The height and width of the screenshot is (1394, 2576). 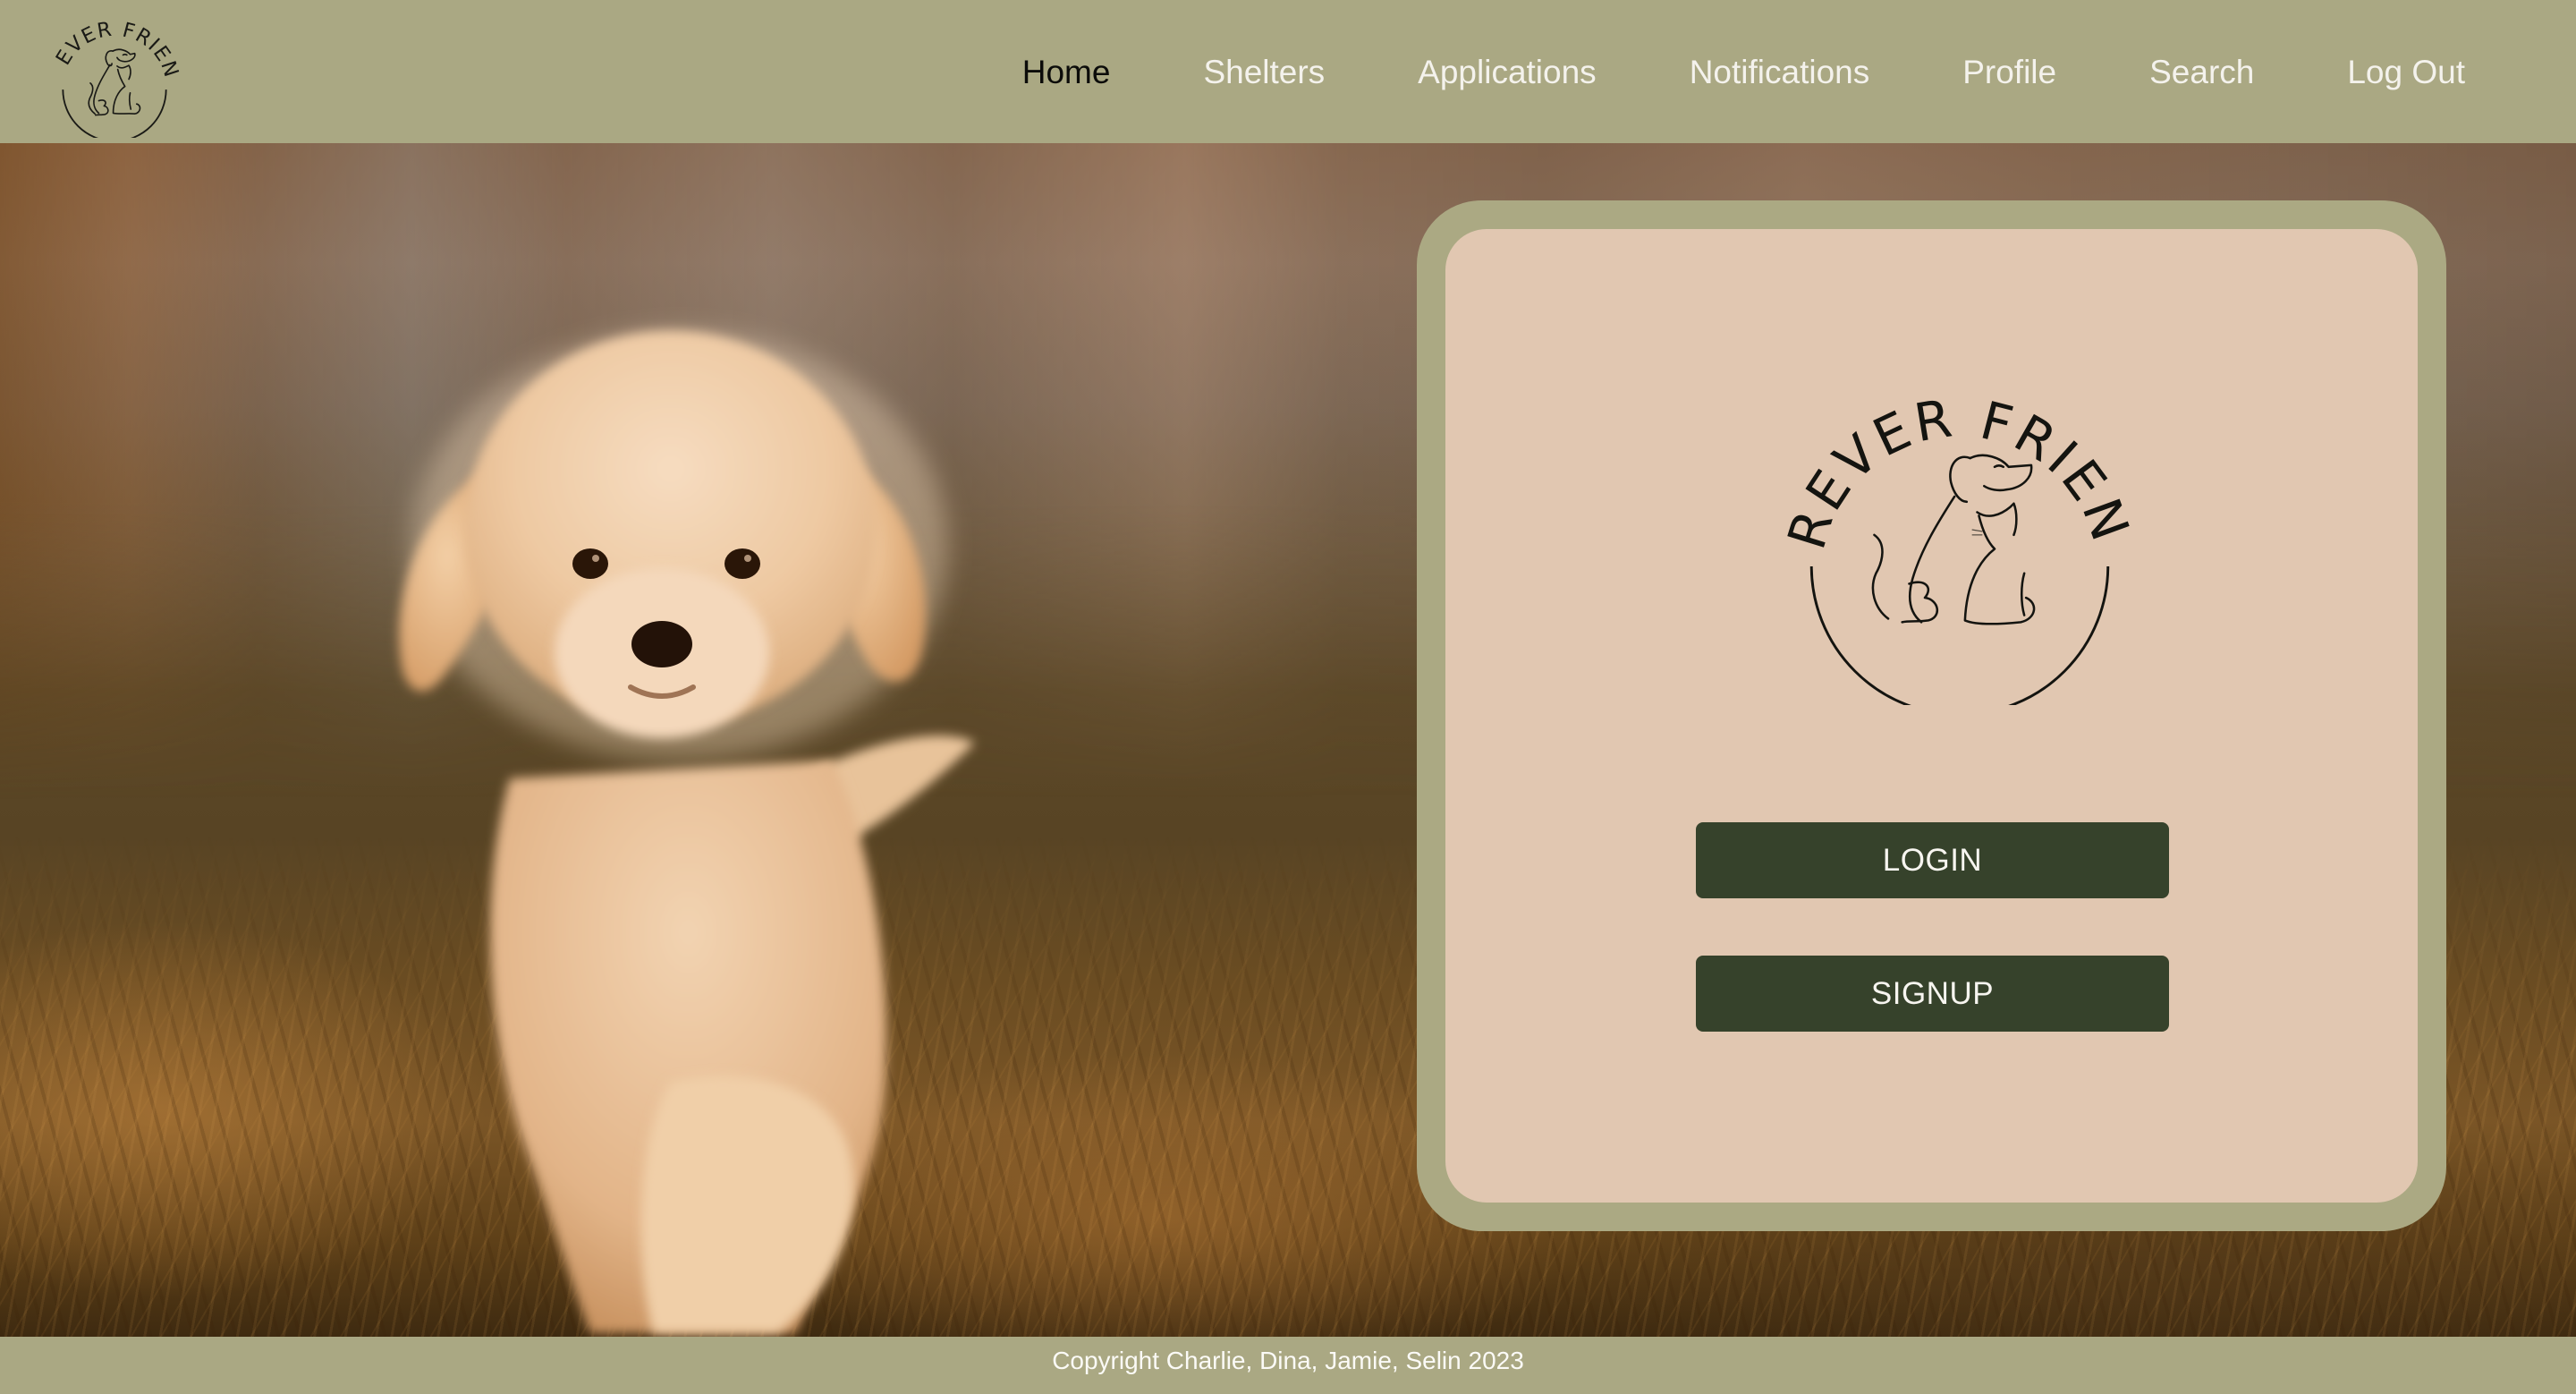 I want to click on nav-logo-text: FUREVER FRIENDS, so click(x=114, y=42).